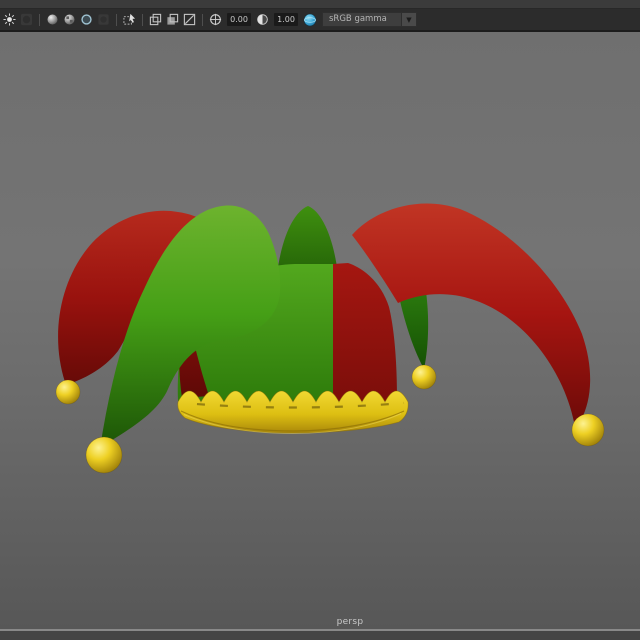  I want to click on view-transform-dropdown: sRGB gamma ▼, so click(369, 19).